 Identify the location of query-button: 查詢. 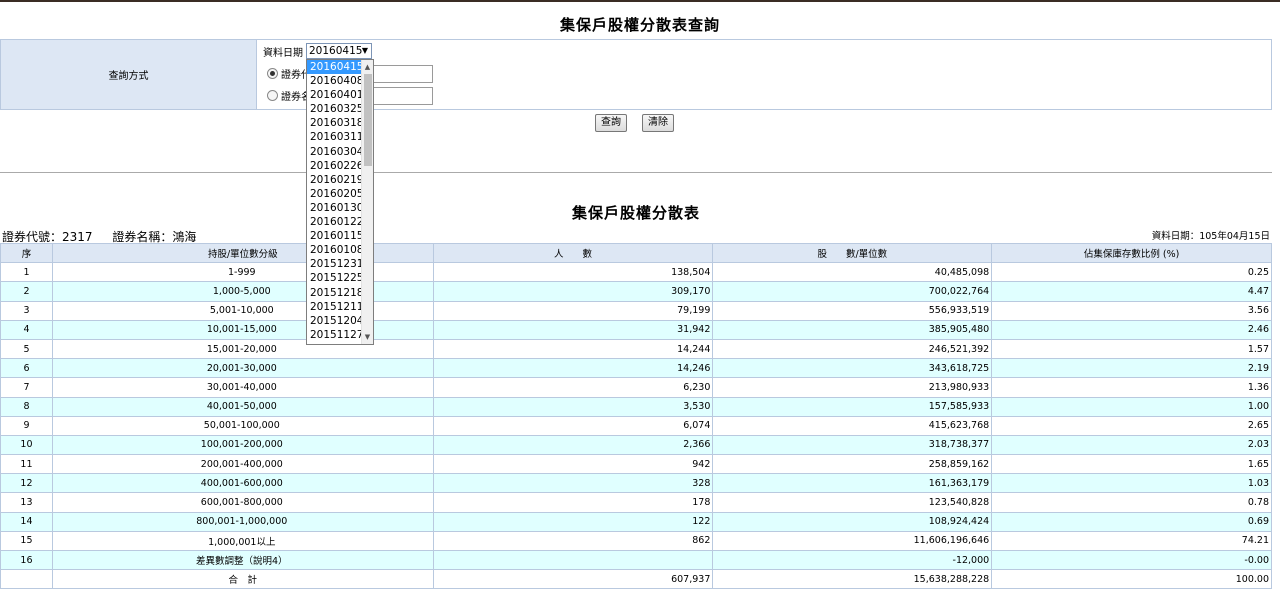
(611, 123).